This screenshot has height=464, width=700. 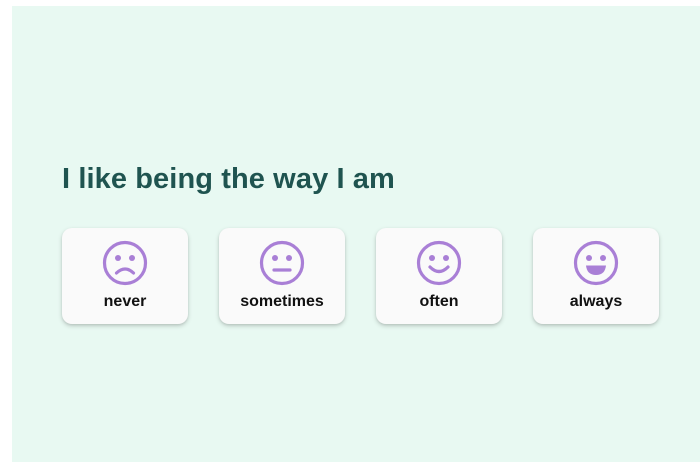 I want to click on question-heading: I like being the way I am, so click(x=228, y=179).